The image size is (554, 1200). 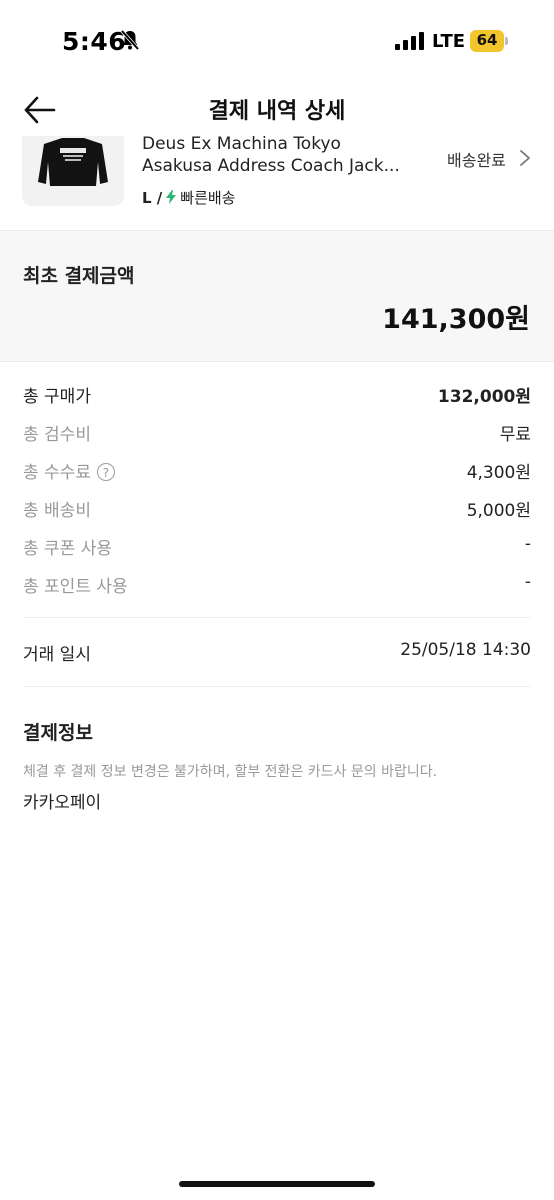 I want to click on breakdown-row: 총 검수비 무료, so click(x=277, y=433).